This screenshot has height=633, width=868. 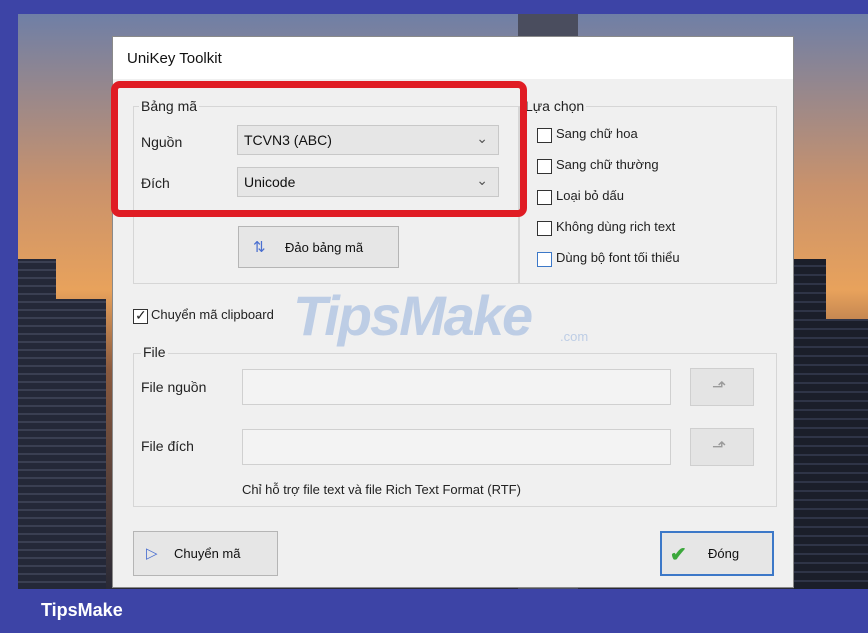 I want to click on clipboard-label: Chuyển mã clipboard, so click(x=212, y=314).